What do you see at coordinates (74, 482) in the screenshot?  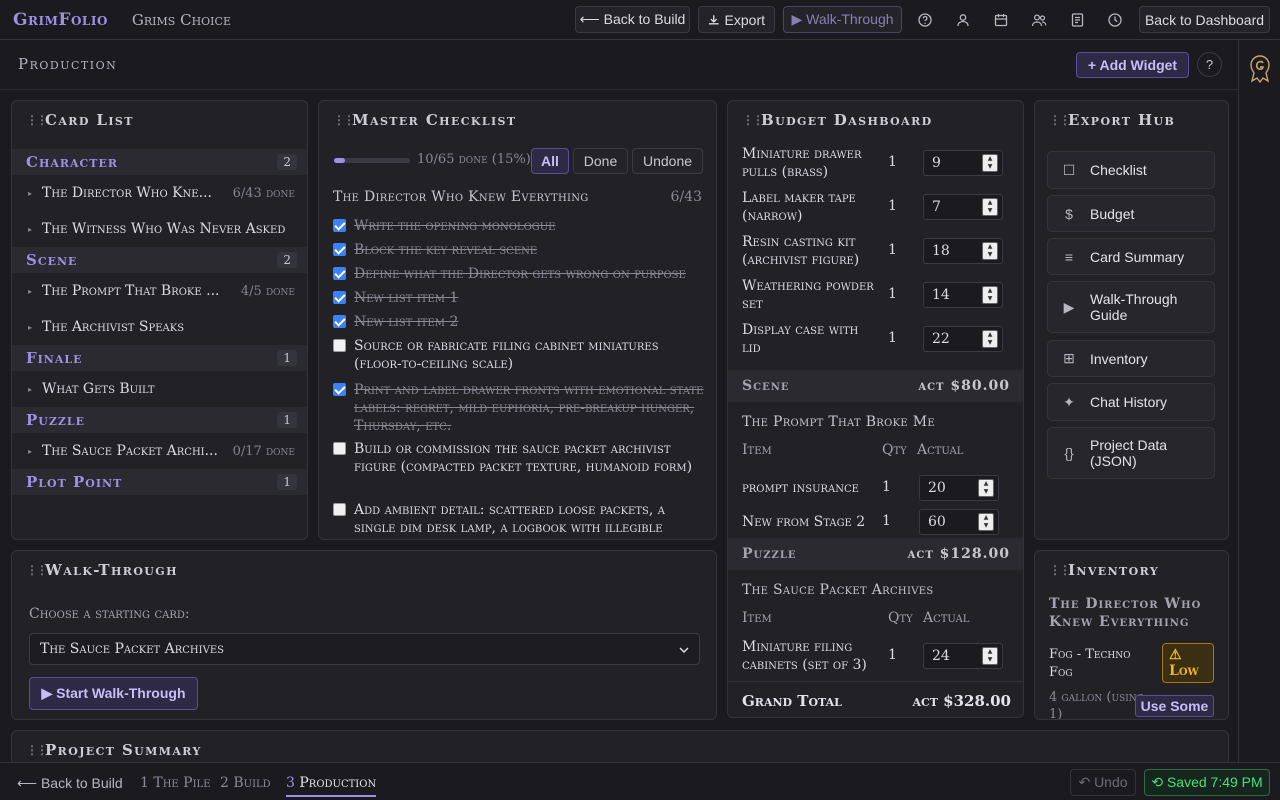 I see `category-name: Plot Point` at bounding box center [74, 482].